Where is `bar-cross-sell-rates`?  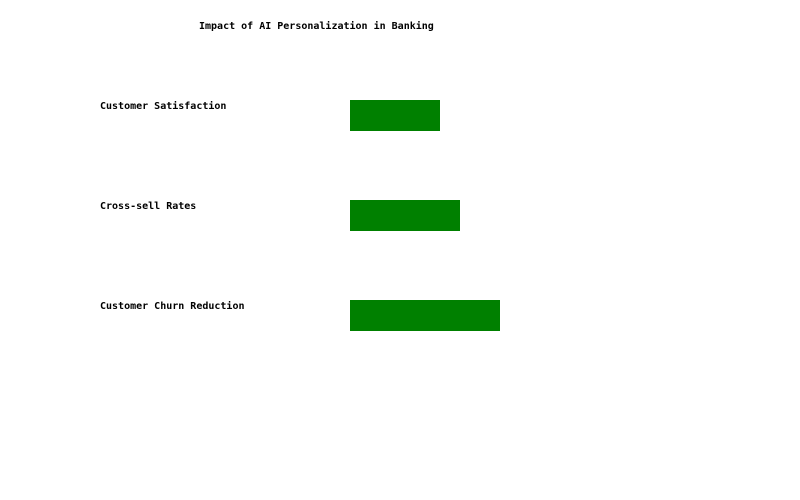 bar-cross-sell-rates is located at coordinates (405, 215).